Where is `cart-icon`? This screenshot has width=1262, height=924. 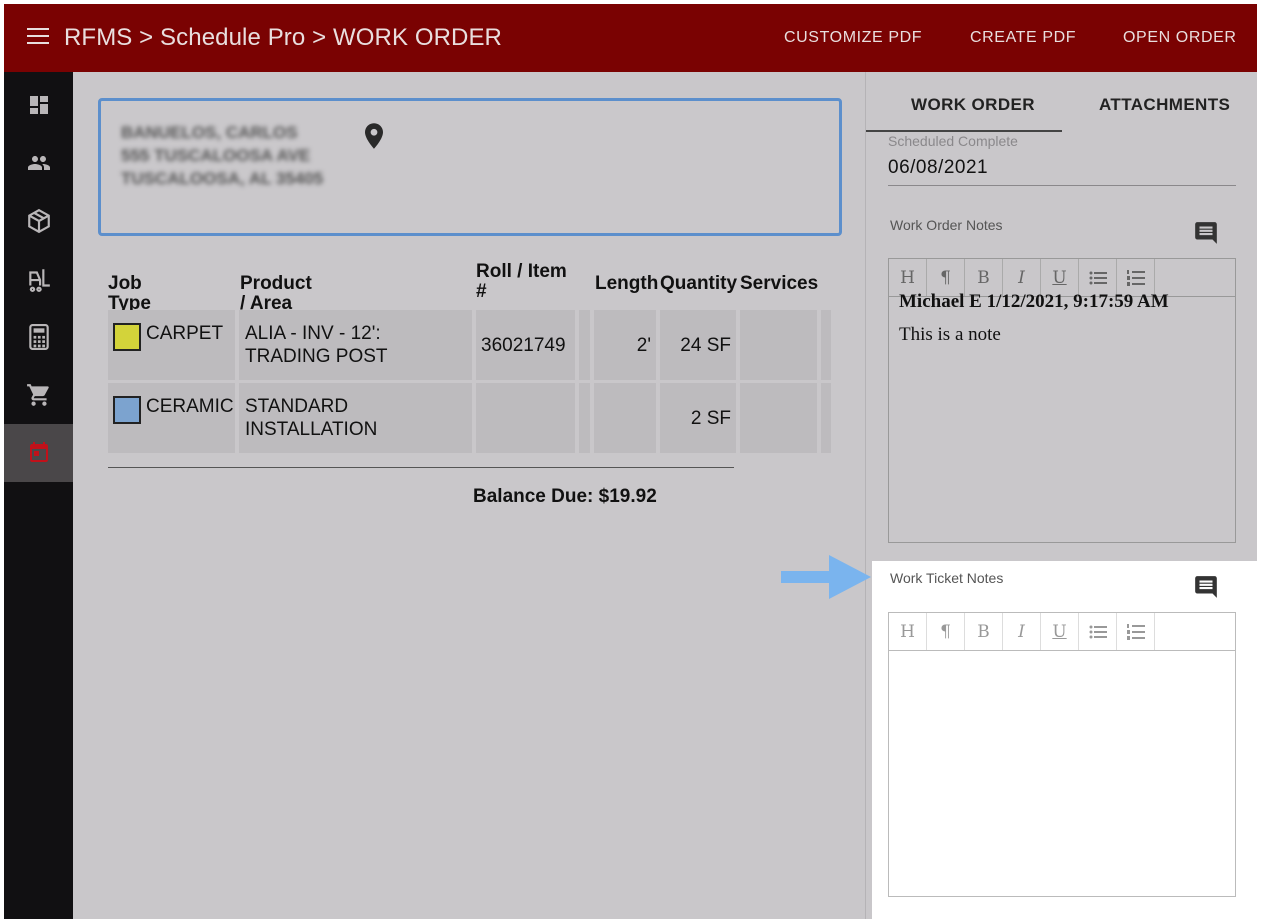 cart-icon is located at coordinates (37, 395).